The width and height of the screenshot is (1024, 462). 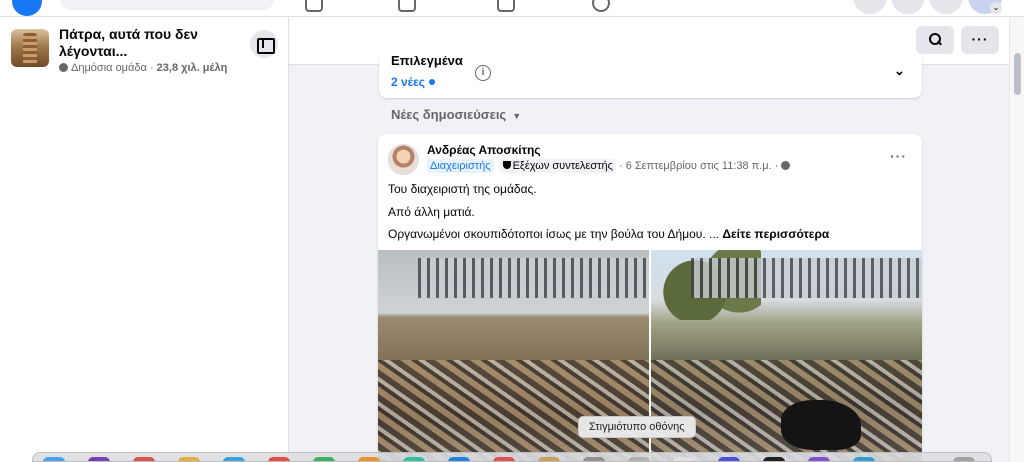 I want to click on groups-icon, so click(x=506, y=6).